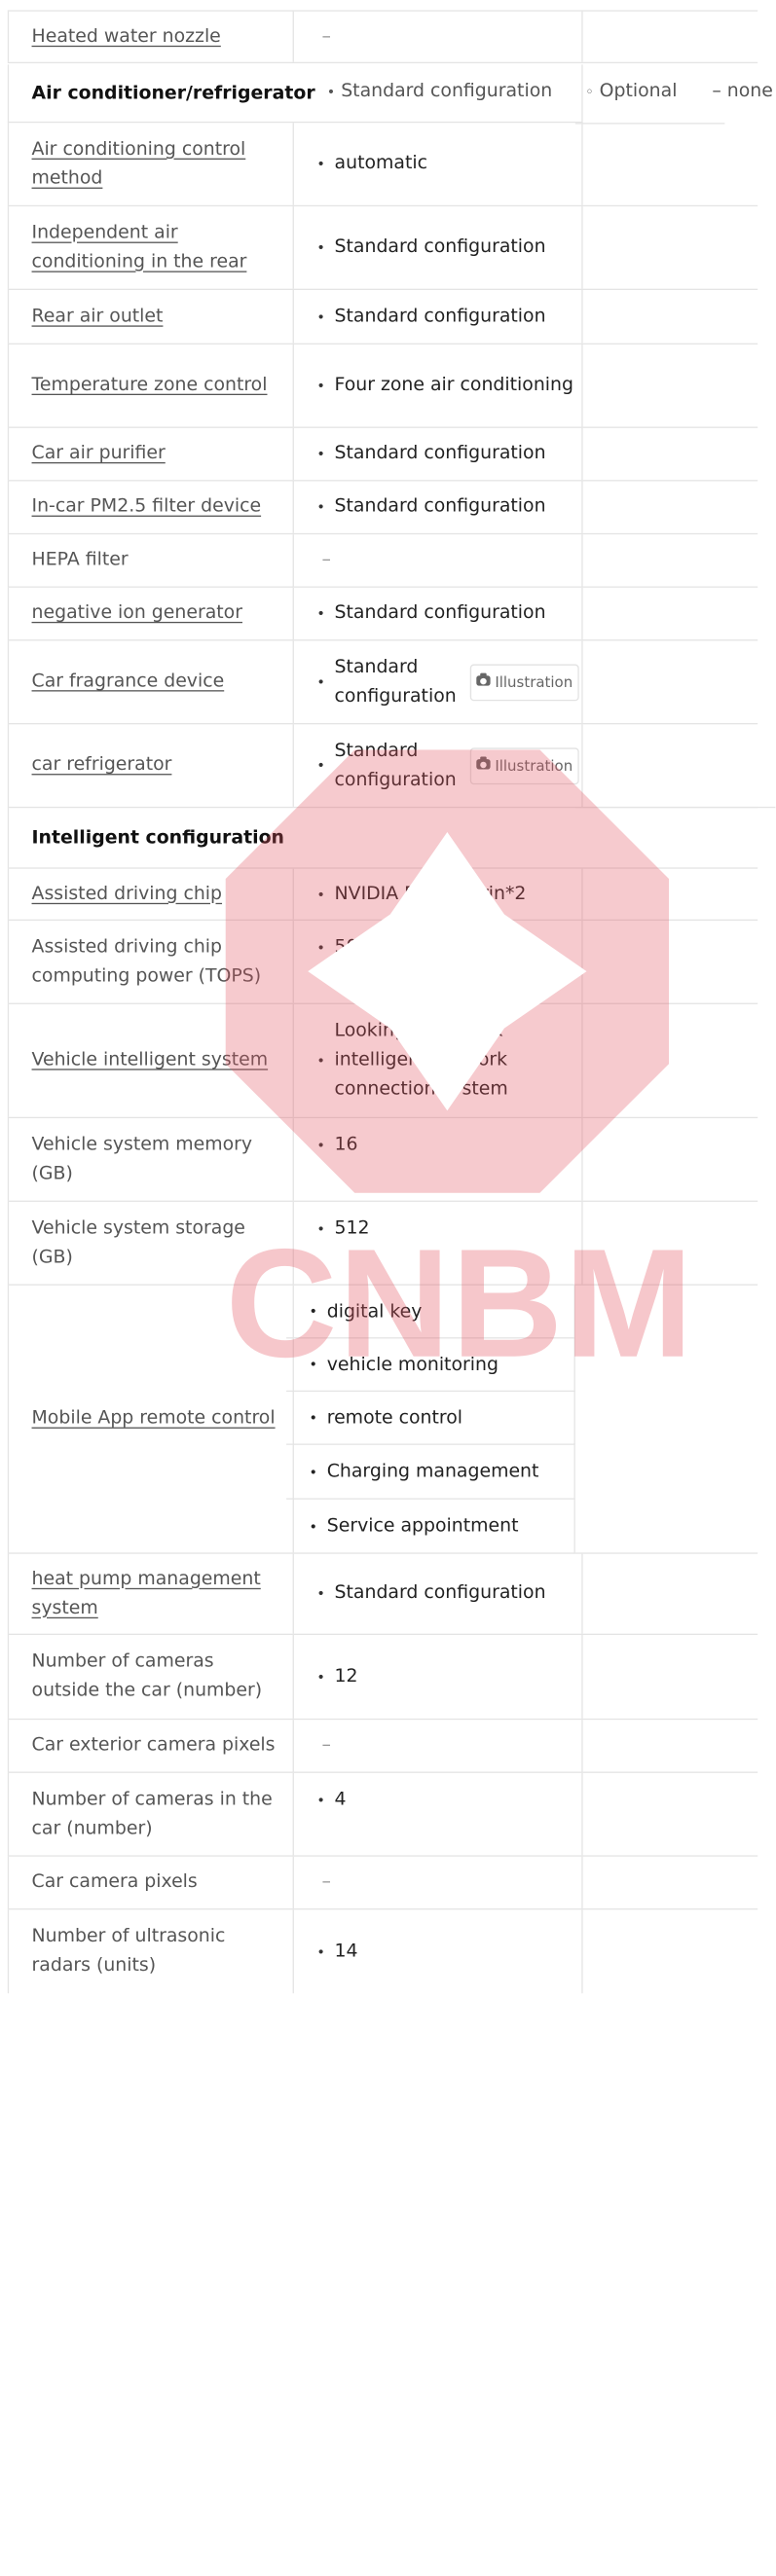  I want to click on spec-label: Car camera pixels, so click(150, 1882).